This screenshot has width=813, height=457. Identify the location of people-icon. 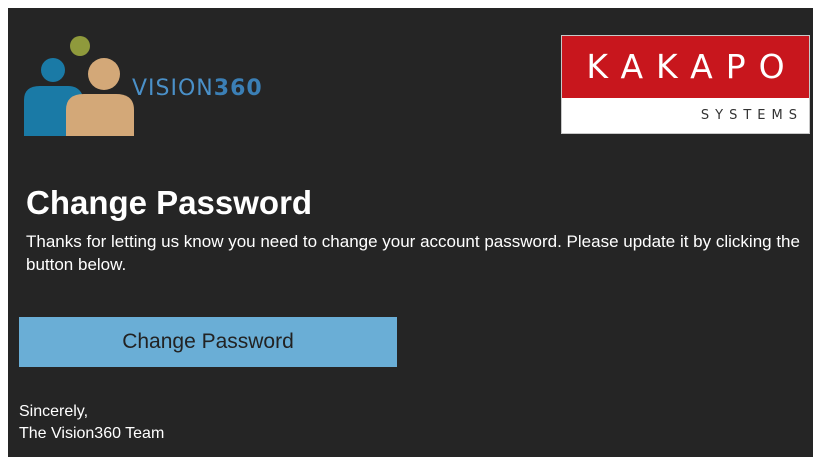
(79, 86).